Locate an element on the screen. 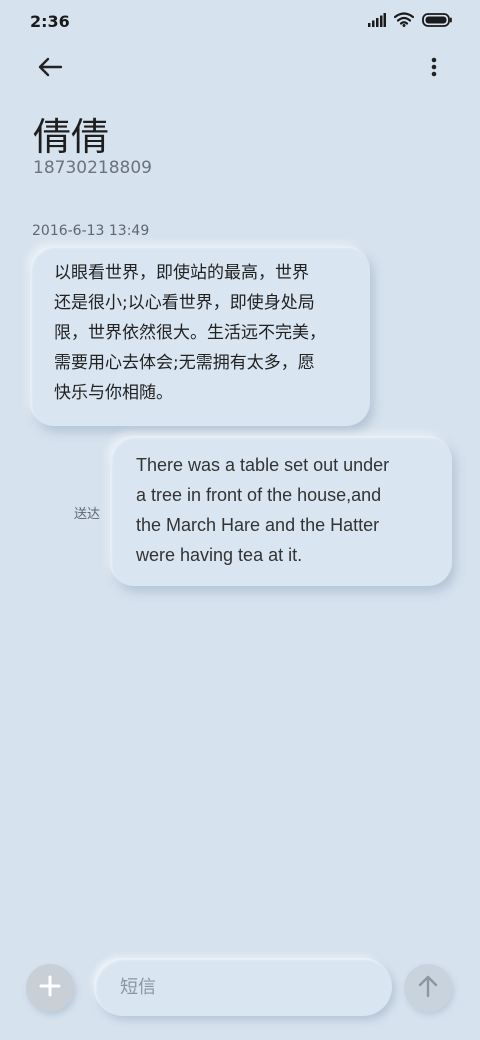  message-input is located at coordinates (245, 987).